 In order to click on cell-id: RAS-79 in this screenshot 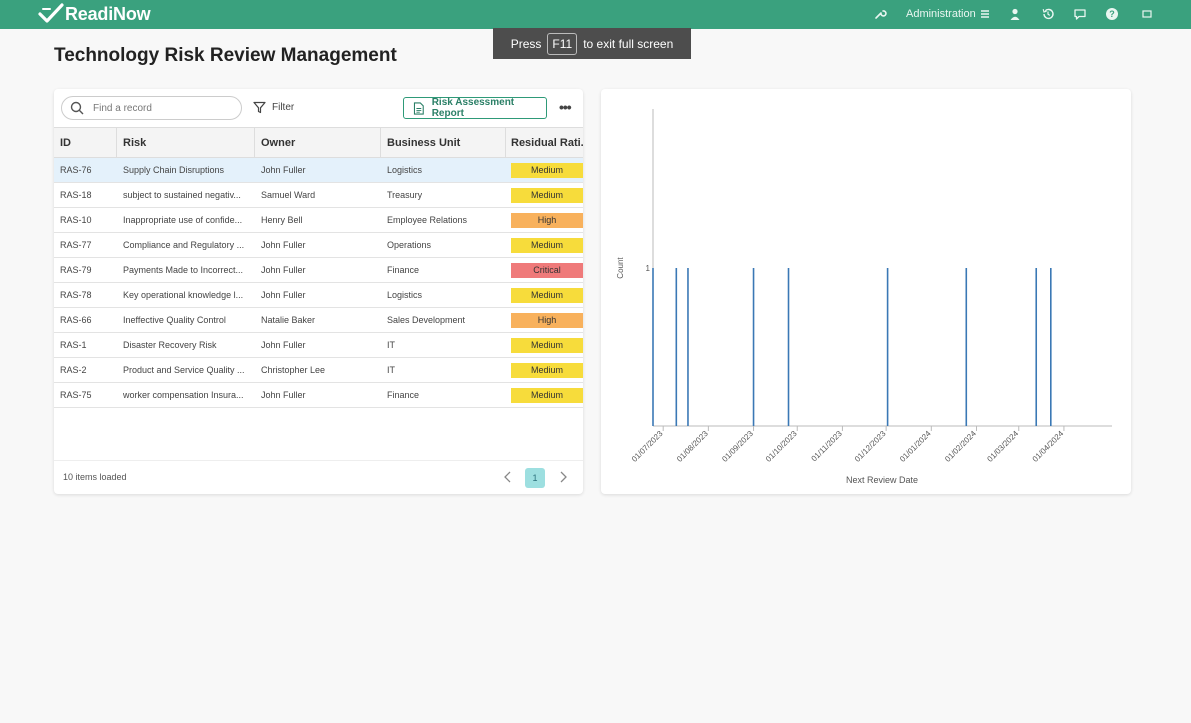, I will do `click(76, 270)`.